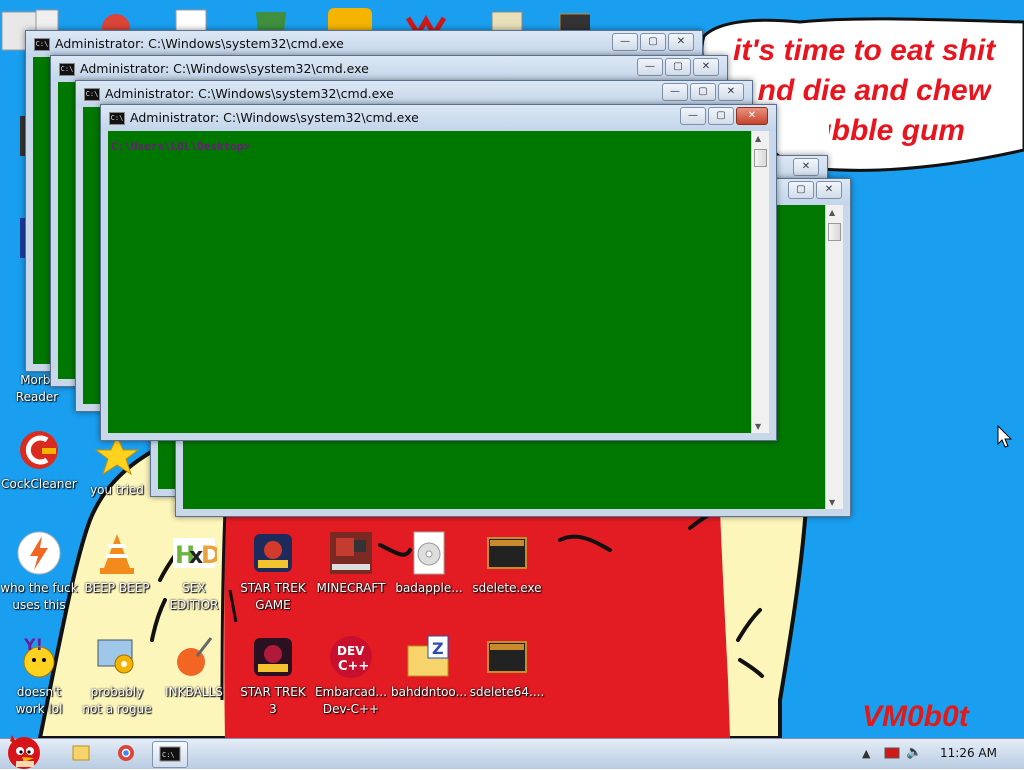 This screenshot has height=770, width=1024. What do you see at coordinates (117, 700) in the screenshot?
I see `desktop-icon-label: probably not a rogue` at bounding box center [117, 700].